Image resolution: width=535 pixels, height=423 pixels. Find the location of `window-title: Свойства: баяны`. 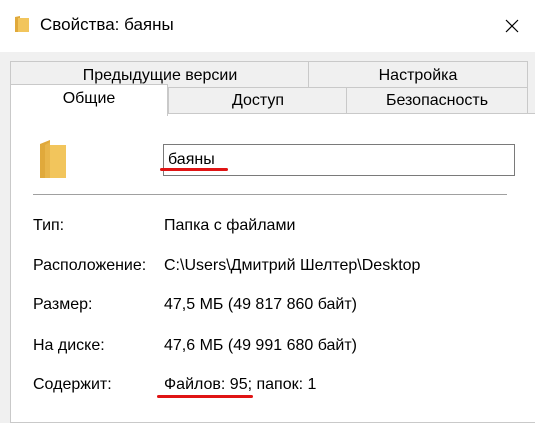

window-title: Свойства: баяны is located at coordinates (107, 24).